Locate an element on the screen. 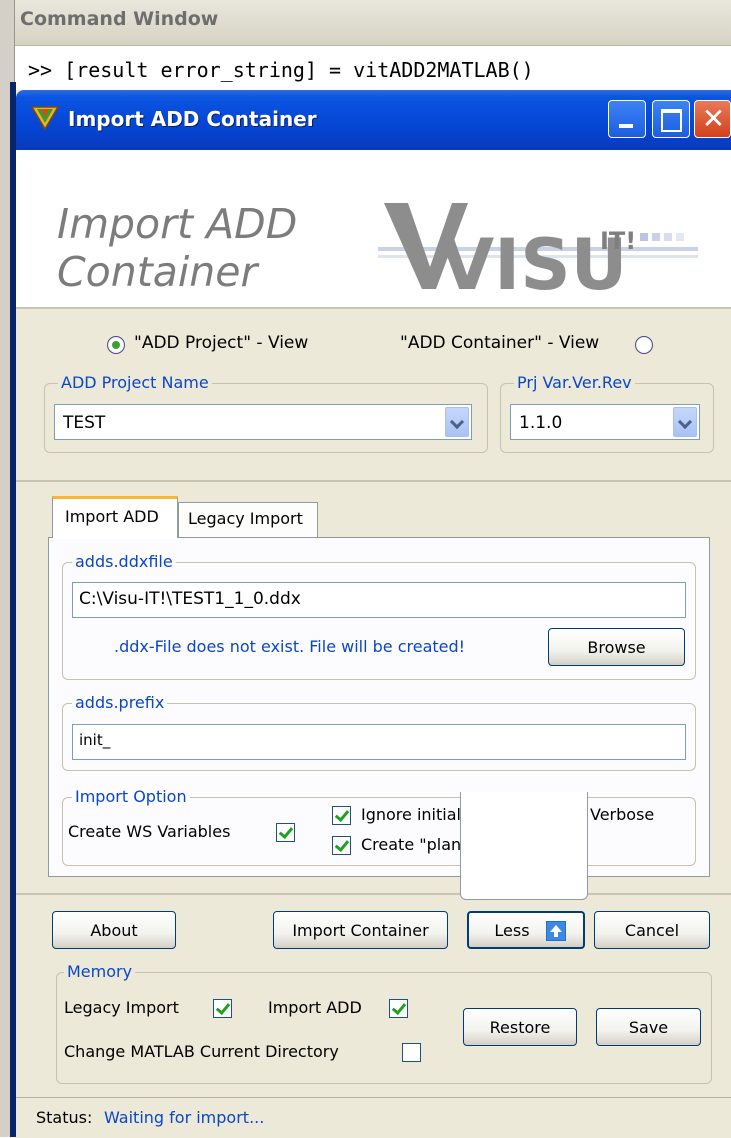  prefix-input: init_ is located at coordinates (379, 742).